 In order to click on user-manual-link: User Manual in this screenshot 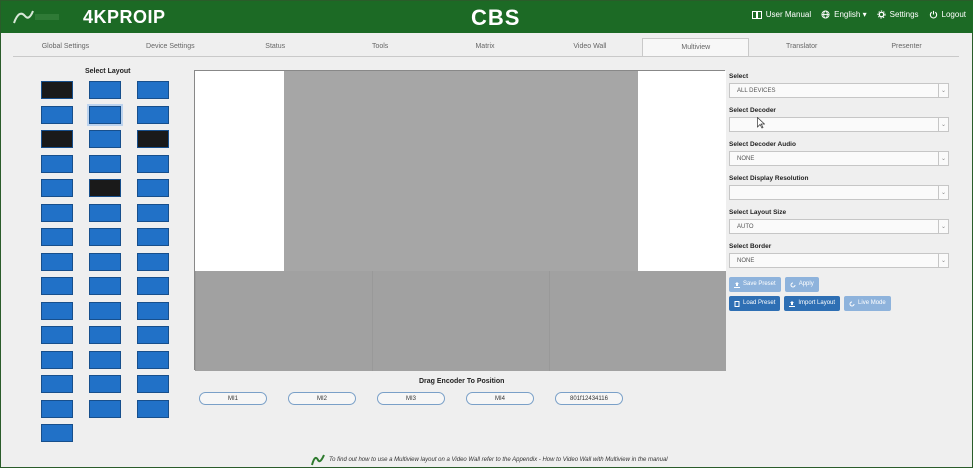, I will do `click(781, 14)`.